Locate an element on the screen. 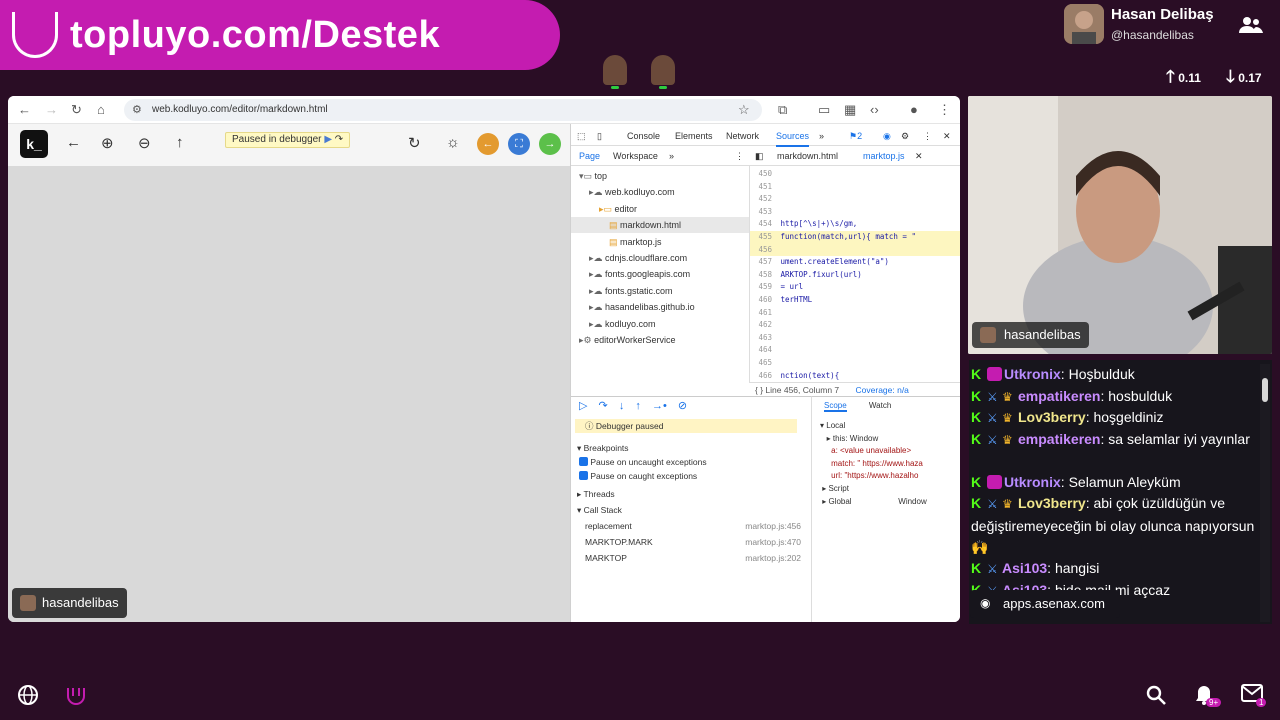  step-out-icon: ↑ is located at coordinates (638, 406).